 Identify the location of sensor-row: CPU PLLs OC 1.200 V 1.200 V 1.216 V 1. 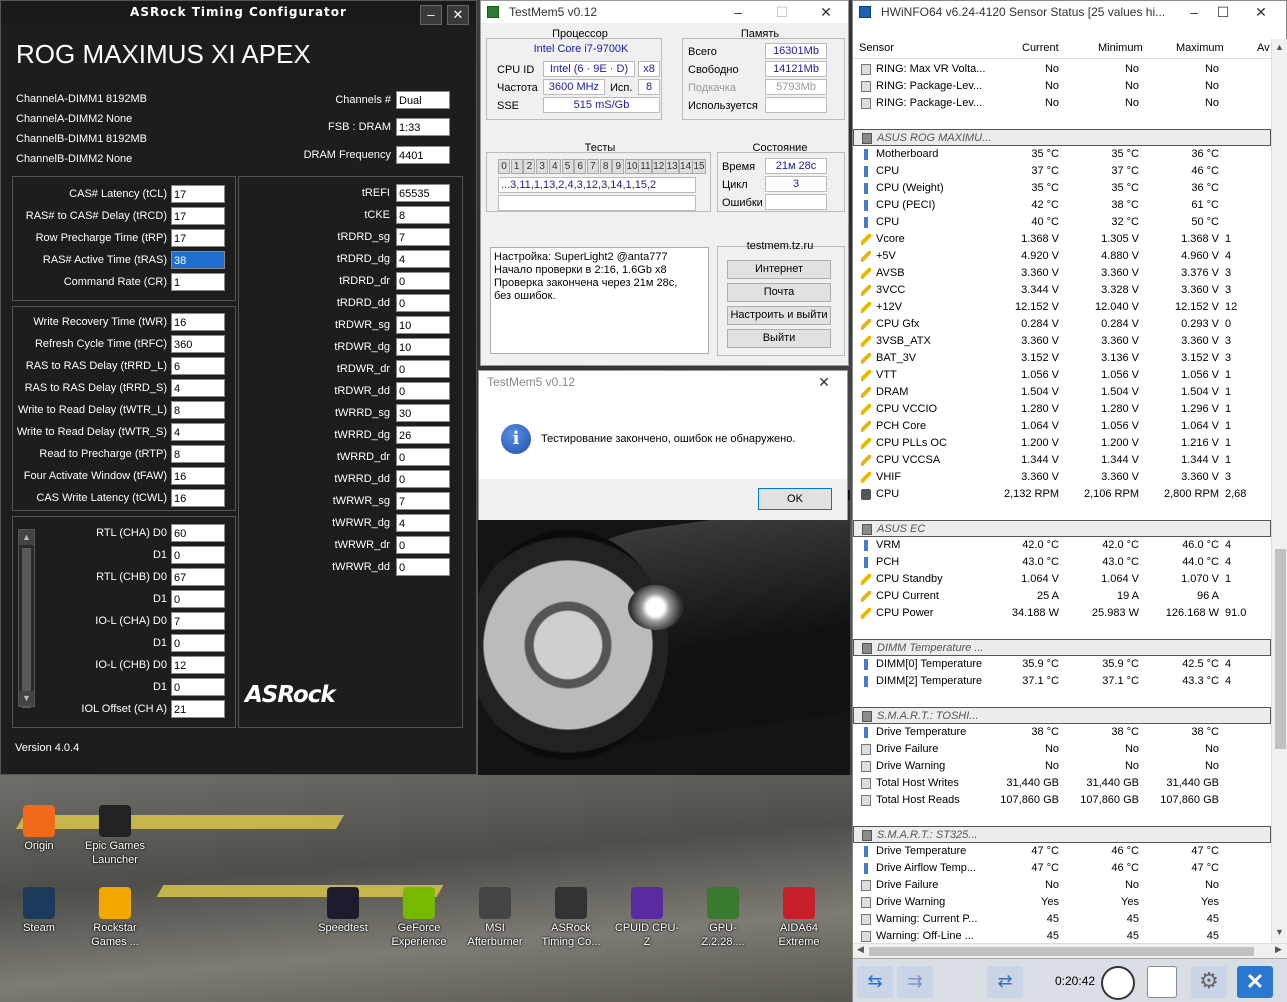
(1062, 443).